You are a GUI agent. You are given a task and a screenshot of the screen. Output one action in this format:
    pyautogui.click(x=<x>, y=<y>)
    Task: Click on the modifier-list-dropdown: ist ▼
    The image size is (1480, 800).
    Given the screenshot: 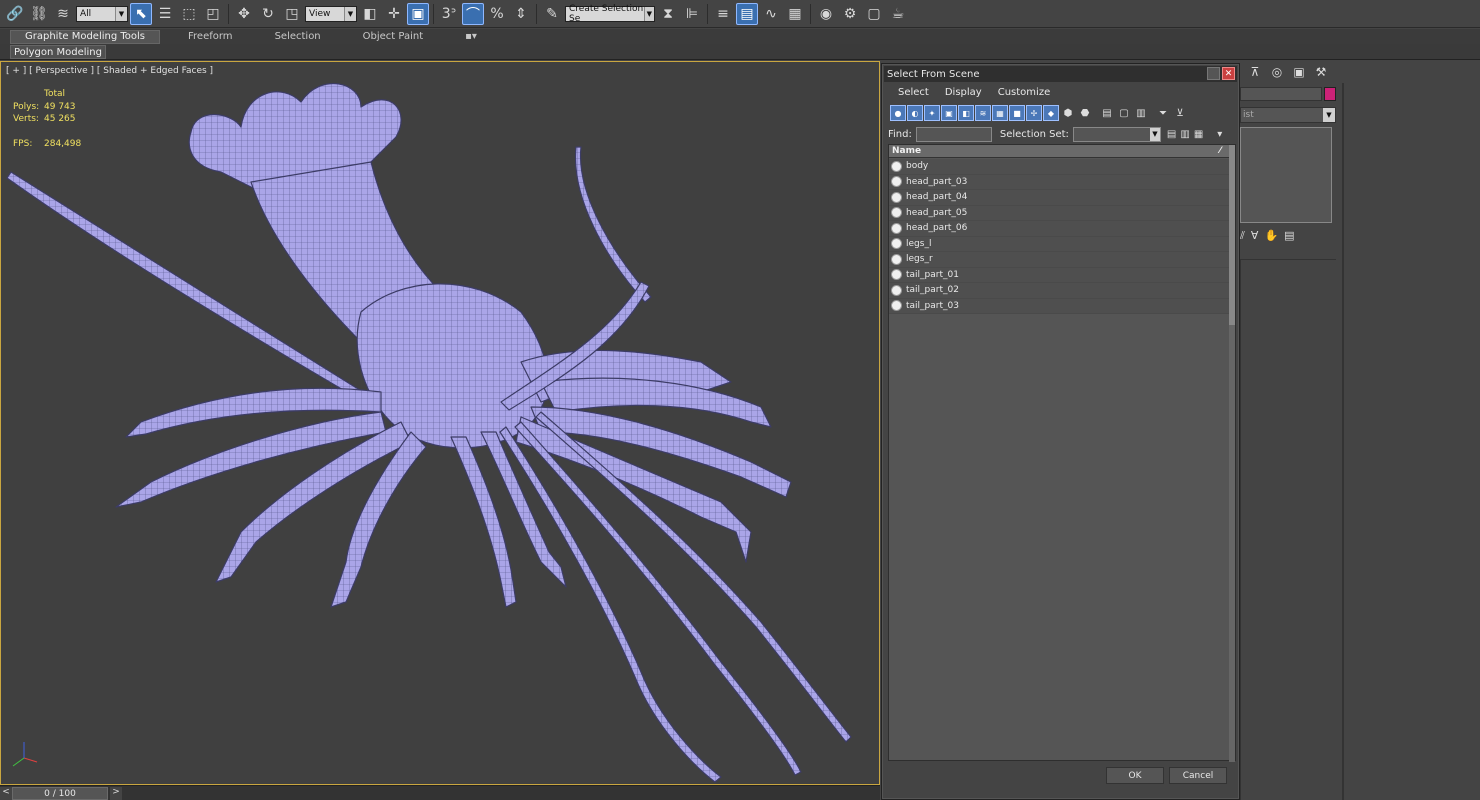 What is the action you would take?
    pyautogui.click(x=1288, y=115)
    